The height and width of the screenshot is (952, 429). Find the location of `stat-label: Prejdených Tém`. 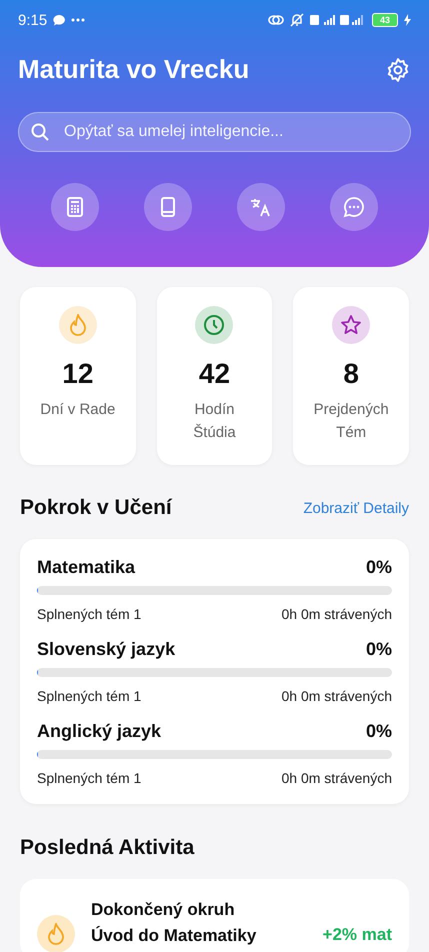

stat-label: Prejdených Tém is located at coordinates (351, 421).